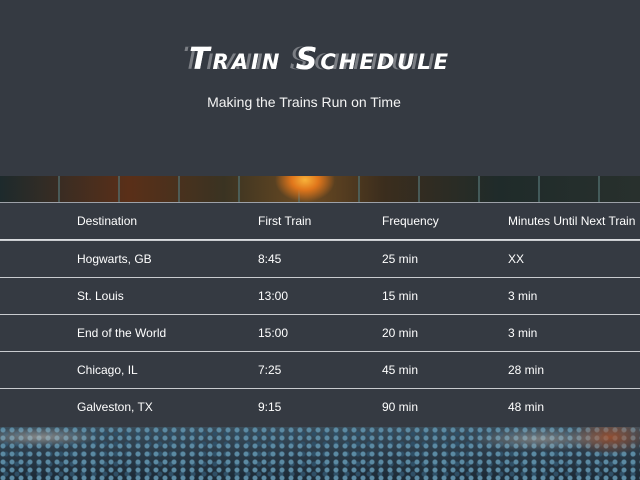  Describe the element at coordinates (320, 332) in the screenshot. I see `table-row: End of the World 15:00 20 min 3 min` at that location.